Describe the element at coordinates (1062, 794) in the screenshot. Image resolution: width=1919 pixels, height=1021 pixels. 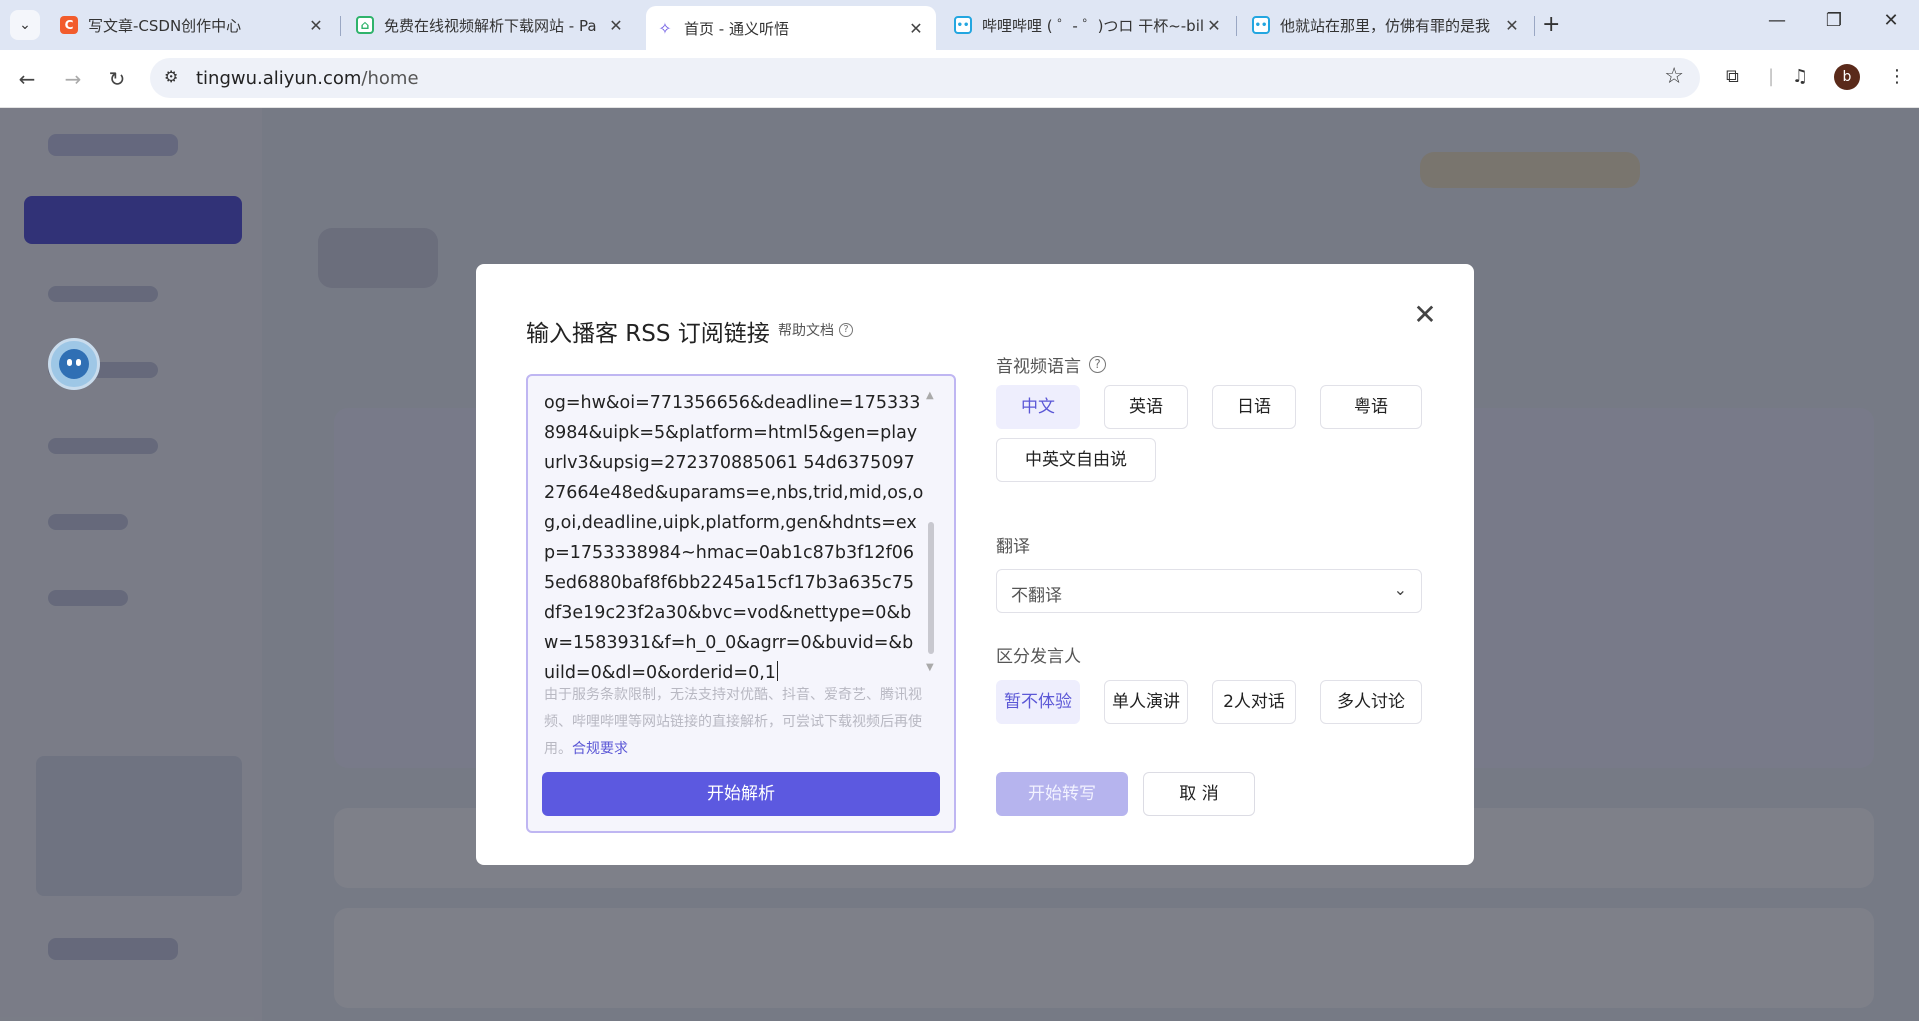
I see `start-transcribe-button: 开始转写` at that location.